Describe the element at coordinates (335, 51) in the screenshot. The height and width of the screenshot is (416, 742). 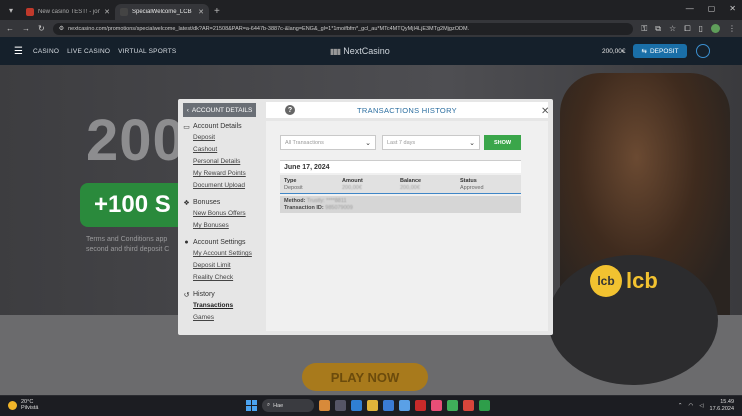
I see `logo-mark-icon: ▮▮▮` at that location.